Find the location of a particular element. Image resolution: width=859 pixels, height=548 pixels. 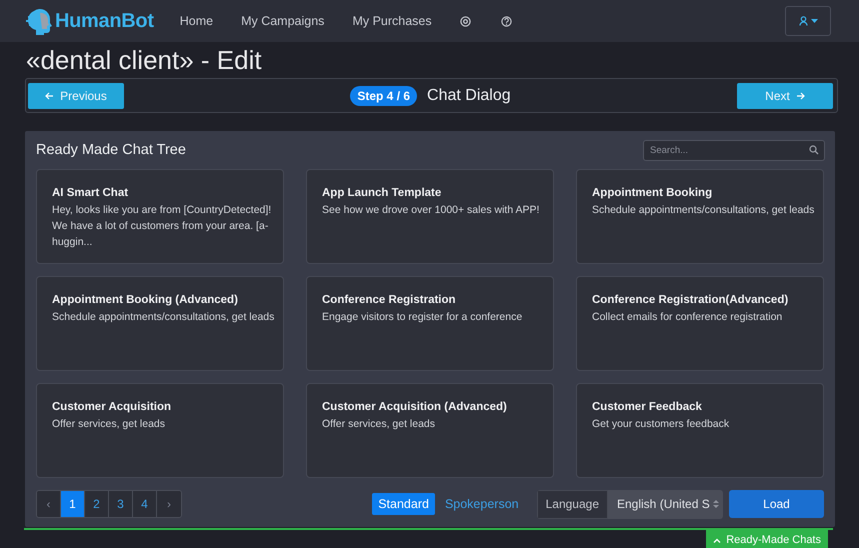

template-card: Customer Acquisition (Advanced) Offer services, get leads is located at coordinates (430, 430).